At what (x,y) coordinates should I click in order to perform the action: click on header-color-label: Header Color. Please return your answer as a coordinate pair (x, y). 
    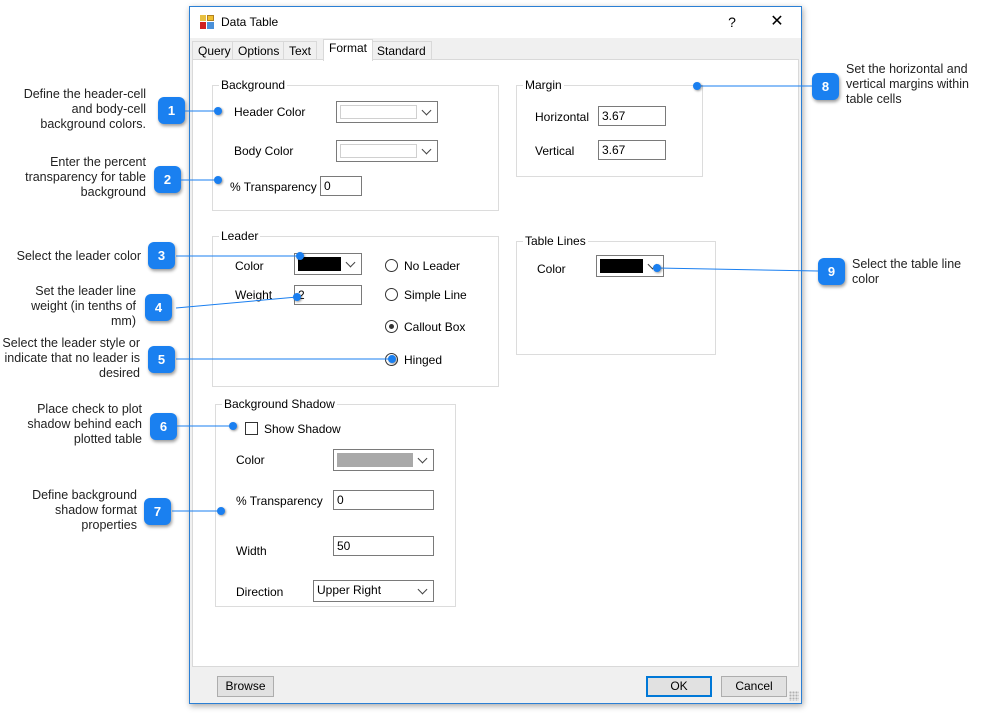
    Looking at the image, I should click on (270, 112).